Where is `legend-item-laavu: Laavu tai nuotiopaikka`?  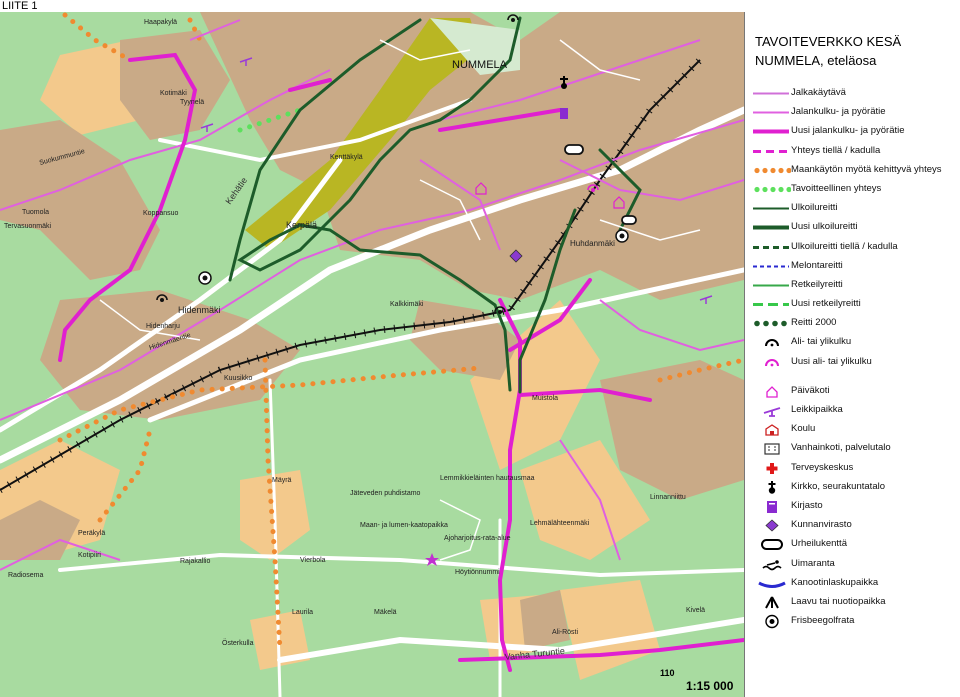 legend-item-laavu: Laavu tai nuotiopaikka is located at coordinates (852, 602).